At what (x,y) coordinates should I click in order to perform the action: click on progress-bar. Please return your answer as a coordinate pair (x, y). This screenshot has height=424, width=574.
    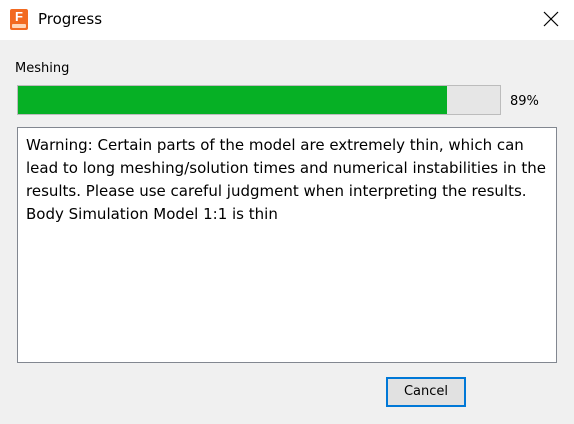
    Looking at the image, I should click on (259, 100).